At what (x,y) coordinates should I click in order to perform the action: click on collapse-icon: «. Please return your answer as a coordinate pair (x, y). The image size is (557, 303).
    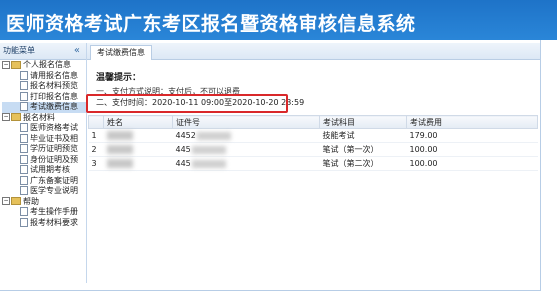
    Looking at the image, I should click on (77, 51).